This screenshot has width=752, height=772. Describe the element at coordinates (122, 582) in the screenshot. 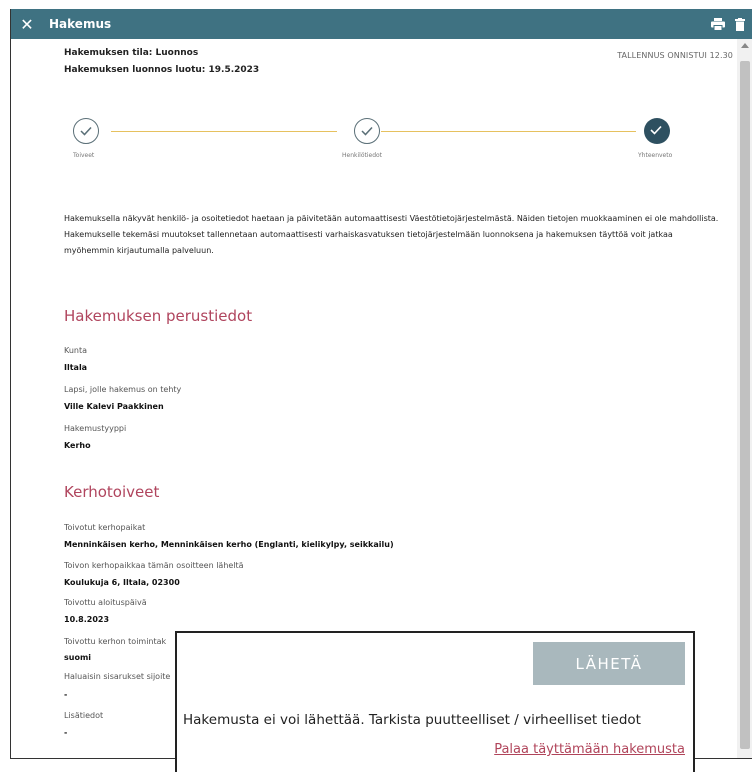

I see `field-value-address: Koulukuja 6, Iltala, 02300` at that location.